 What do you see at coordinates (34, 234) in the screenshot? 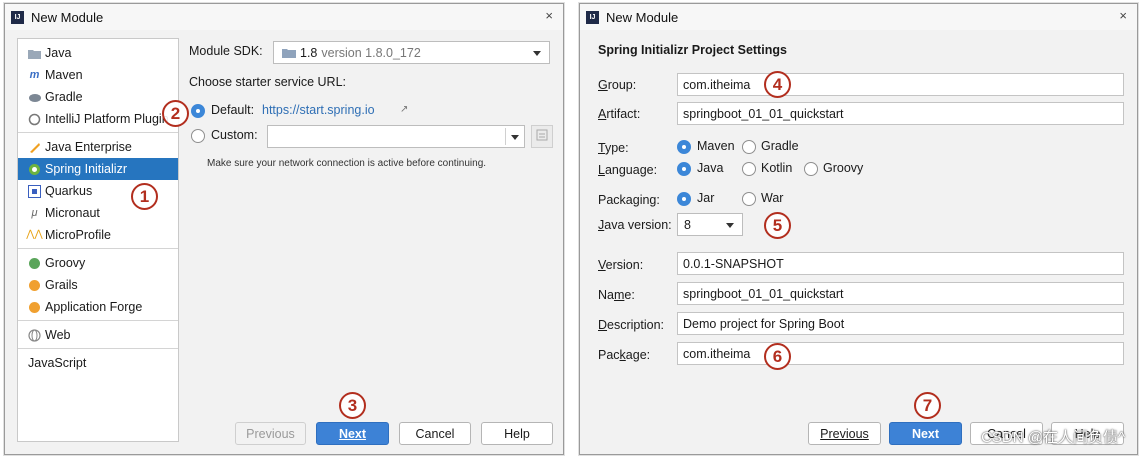
I see `microprofile-icon: ⋀⋀` at bounding box center [34, 234].